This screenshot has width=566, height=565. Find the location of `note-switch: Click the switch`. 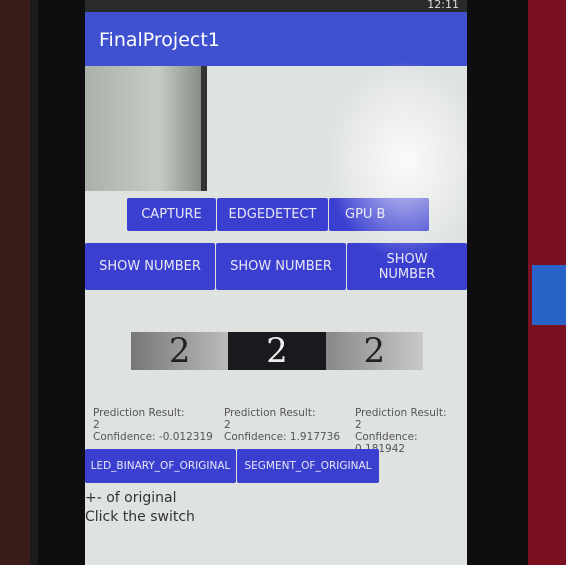

note-switch: Click the switch is located at coordinates (140, 517).